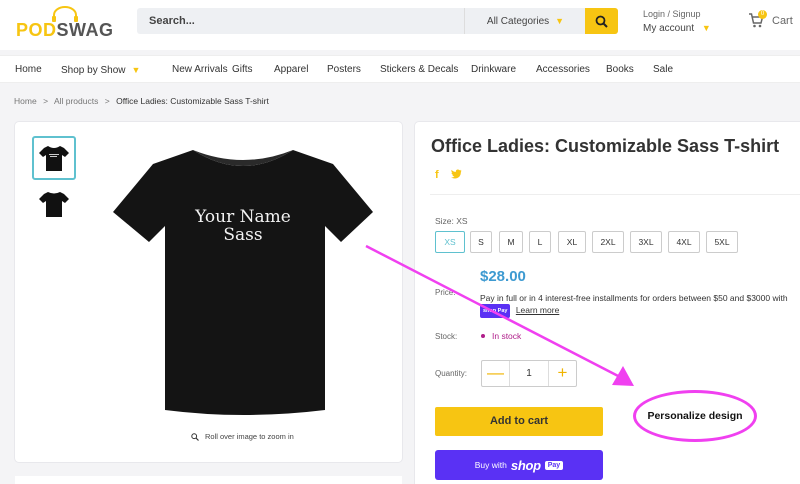 Image resolution: width=800 pixels, height=484 pixels. I want to click on thumbnail-back, so click(54, 204).